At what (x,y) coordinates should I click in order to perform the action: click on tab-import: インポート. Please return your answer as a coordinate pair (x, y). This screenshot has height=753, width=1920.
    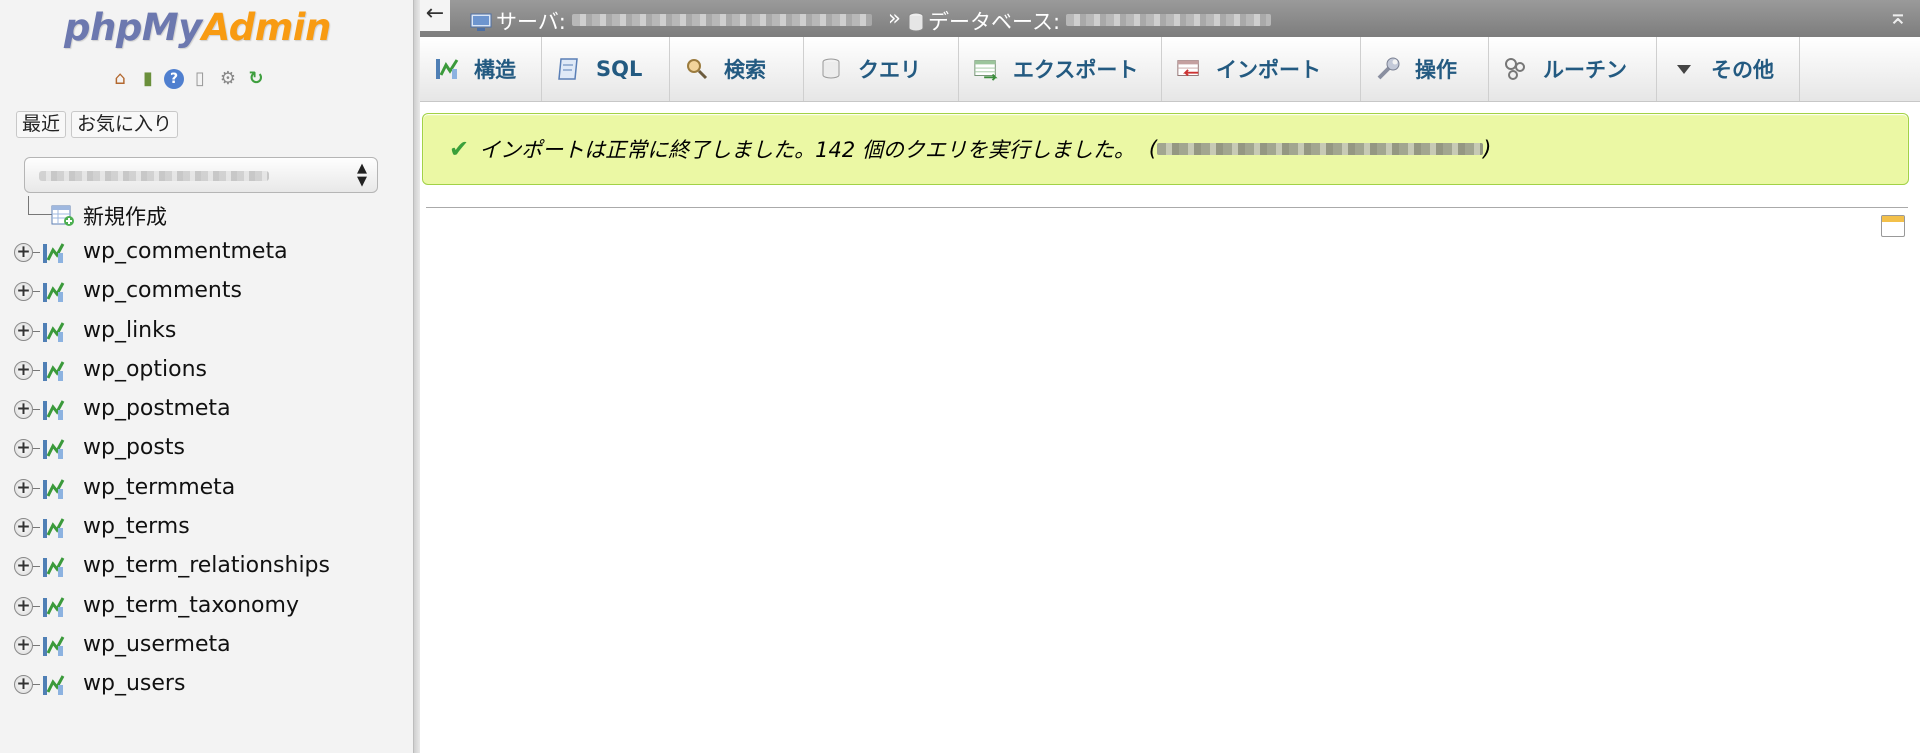
    Looking at the image, I should click on (1261, 69).